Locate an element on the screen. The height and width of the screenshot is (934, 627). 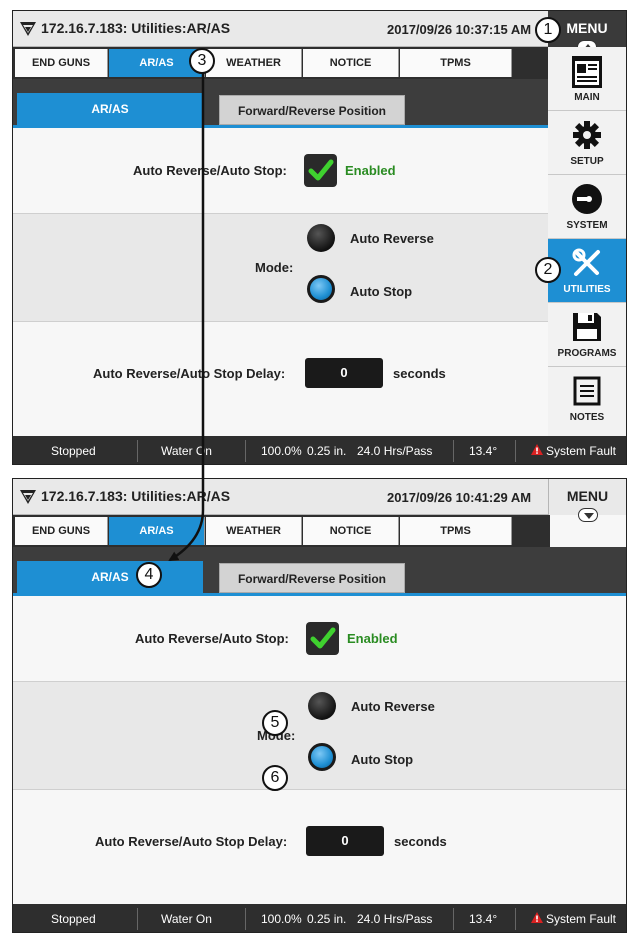
callout-4: 4 is located at coordinates (149, 575).